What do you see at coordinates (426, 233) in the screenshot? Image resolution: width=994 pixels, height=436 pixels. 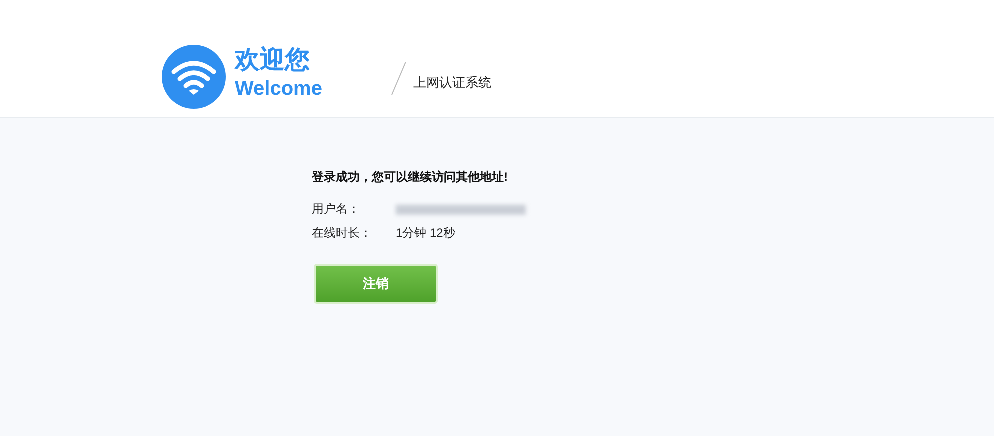 I see `field-value: 1分钟 12秒` at bounding box center [426, 233].